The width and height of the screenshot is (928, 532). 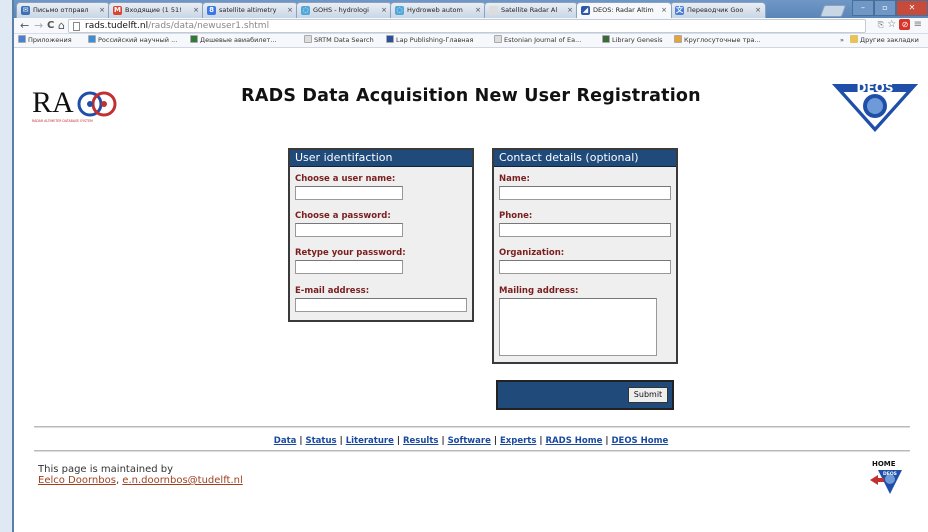 What do you see at coordinates (349, 193) in the screenshot?
I see `username-input` at bounding box center [349, 193].